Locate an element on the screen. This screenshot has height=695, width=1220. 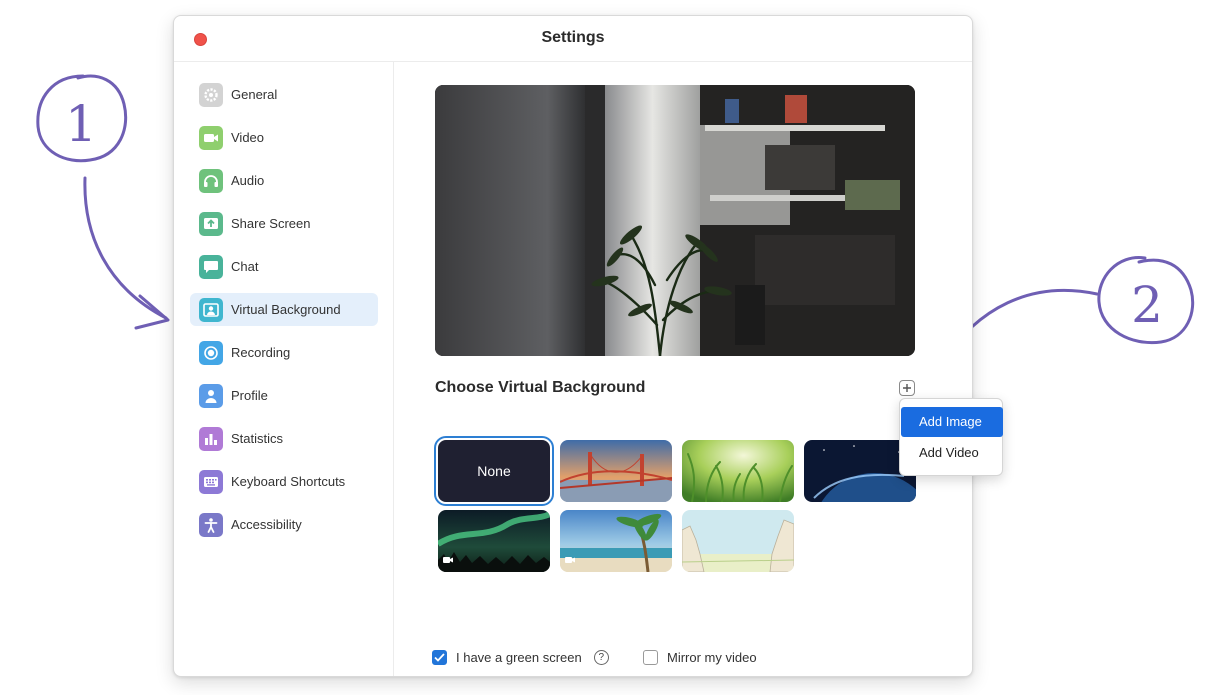
sidebar-item-label: Chat is located at coordinates (245, 266).